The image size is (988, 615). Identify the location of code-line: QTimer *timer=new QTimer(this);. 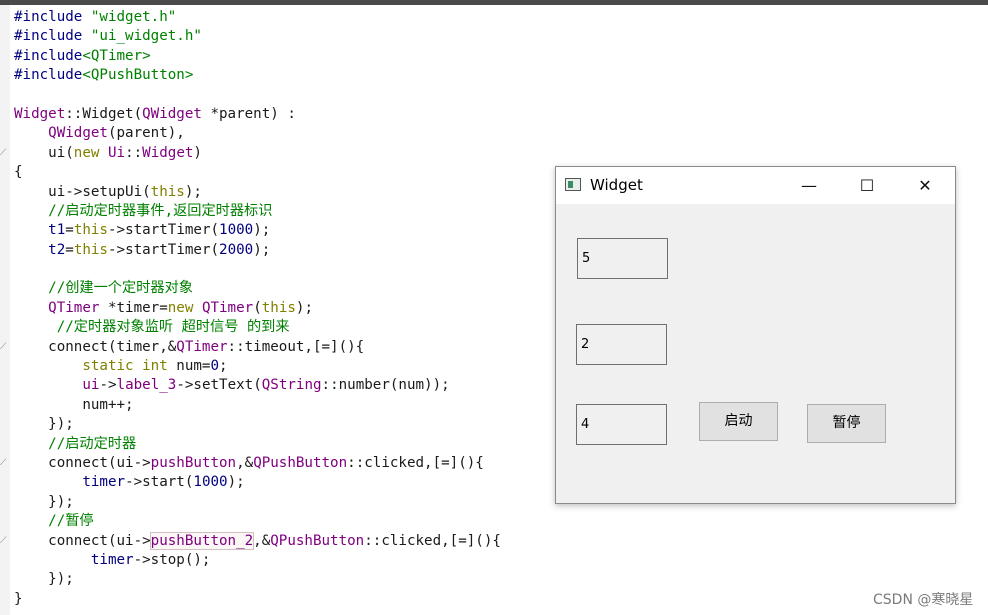
(257, 308).